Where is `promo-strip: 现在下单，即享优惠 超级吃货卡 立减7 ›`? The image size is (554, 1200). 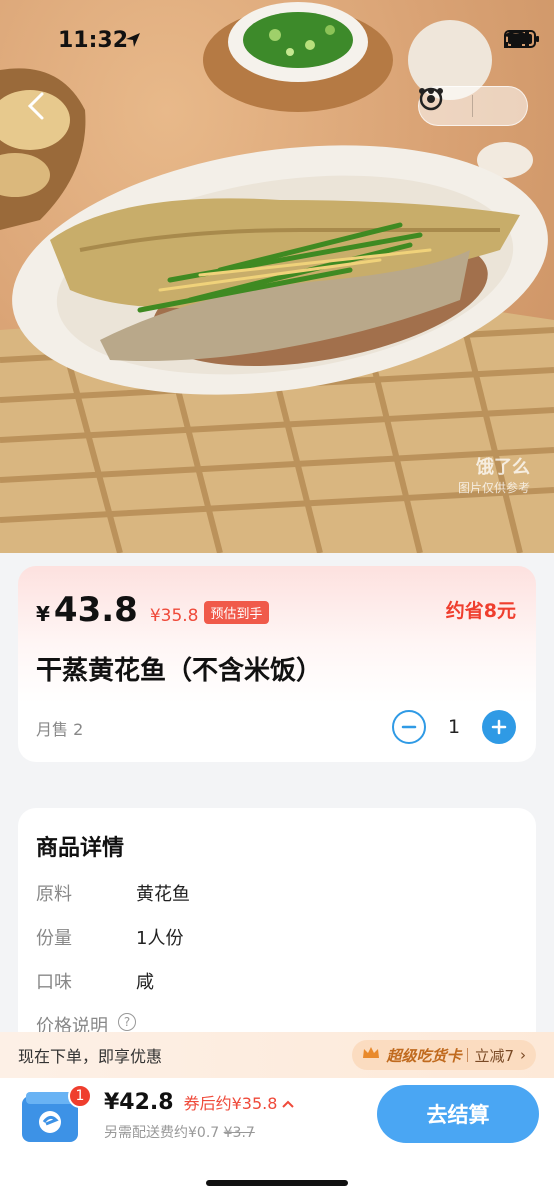 promo-strip: 现在下单，即享优惠 超级吃货卡 立减7 › is located at coordinates (277, 1055).